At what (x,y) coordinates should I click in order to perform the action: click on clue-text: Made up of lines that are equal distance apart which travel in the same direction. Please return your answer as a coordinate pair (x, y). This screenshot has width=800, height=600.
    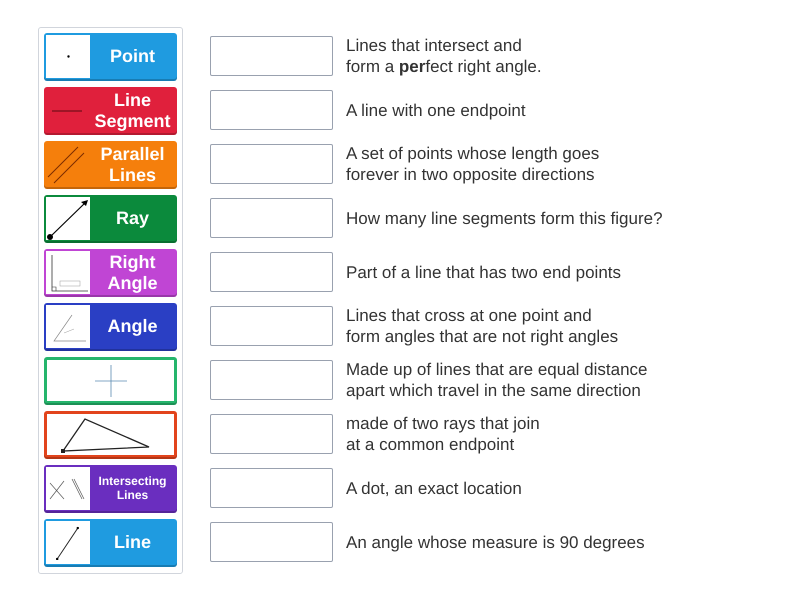
    Looking at the image, I should click on (497, 380).